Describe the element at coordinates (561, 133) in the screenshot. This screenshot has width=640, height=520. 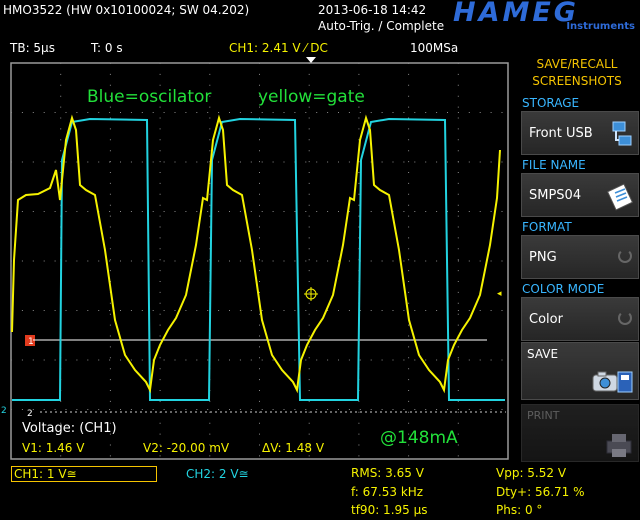
I see `storage-value: Front USB` at that location.